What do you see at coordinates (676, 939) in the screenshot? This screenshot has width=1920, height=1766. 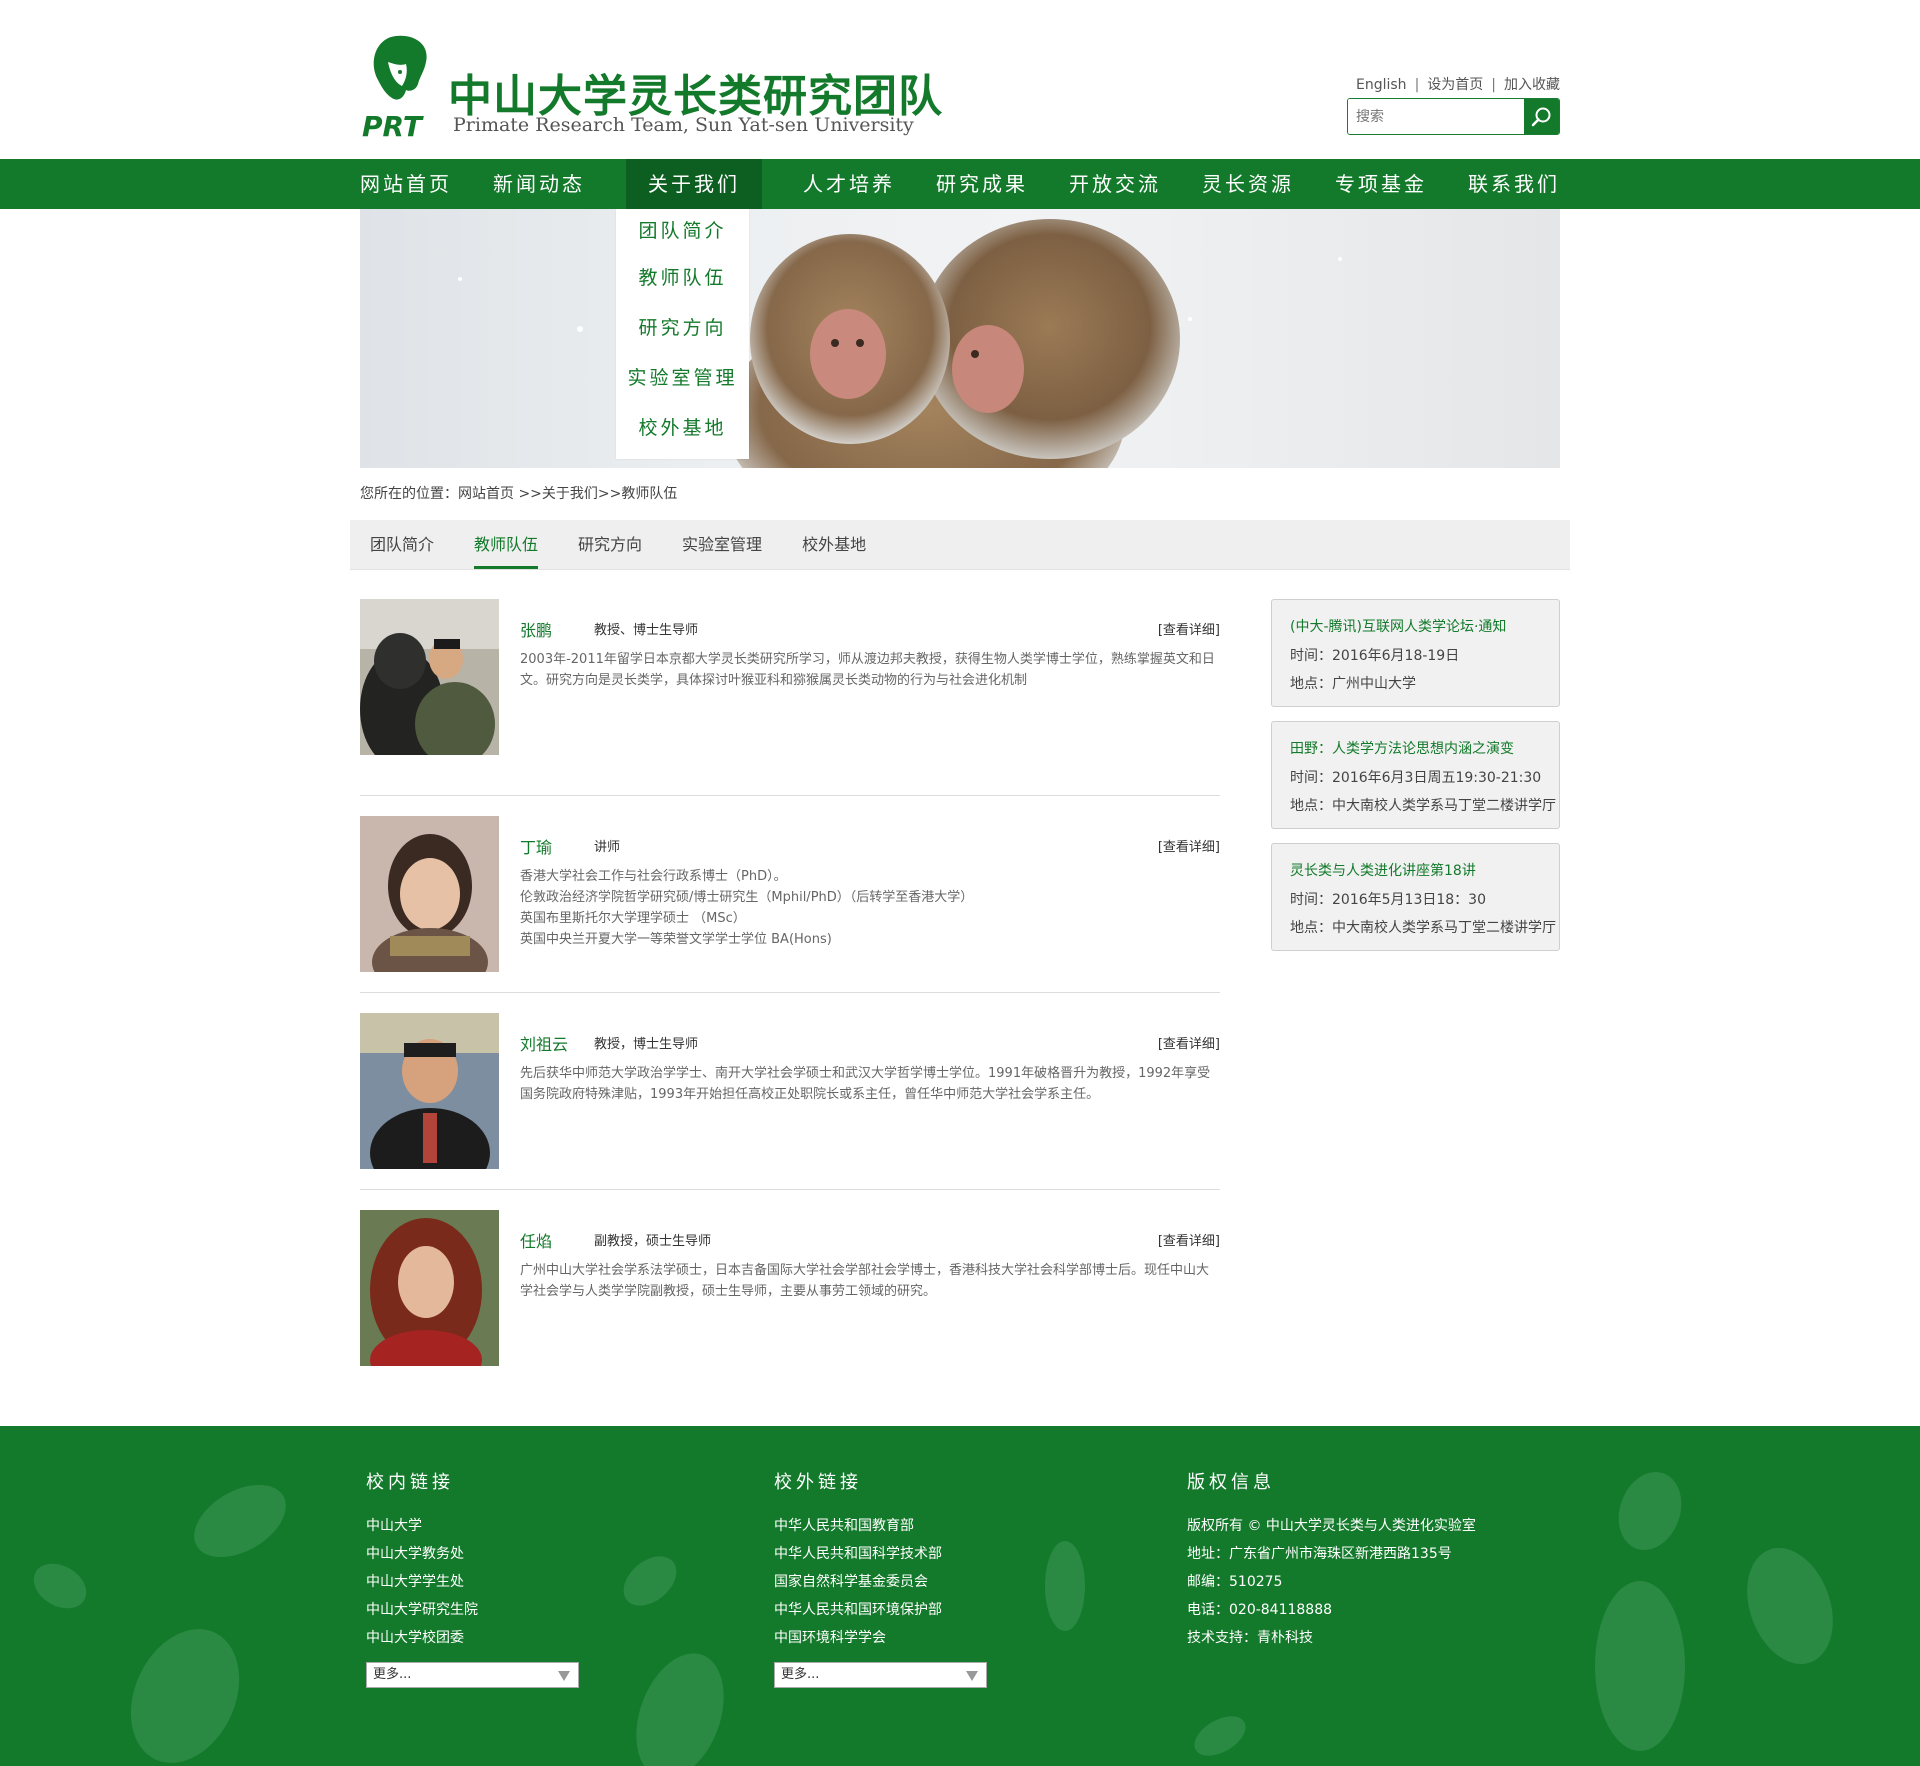 I see `description-line: 英国中央兰开夏大学一等荣誉文学学士学位 BA(Hons)` at bounding box center [676, 939].